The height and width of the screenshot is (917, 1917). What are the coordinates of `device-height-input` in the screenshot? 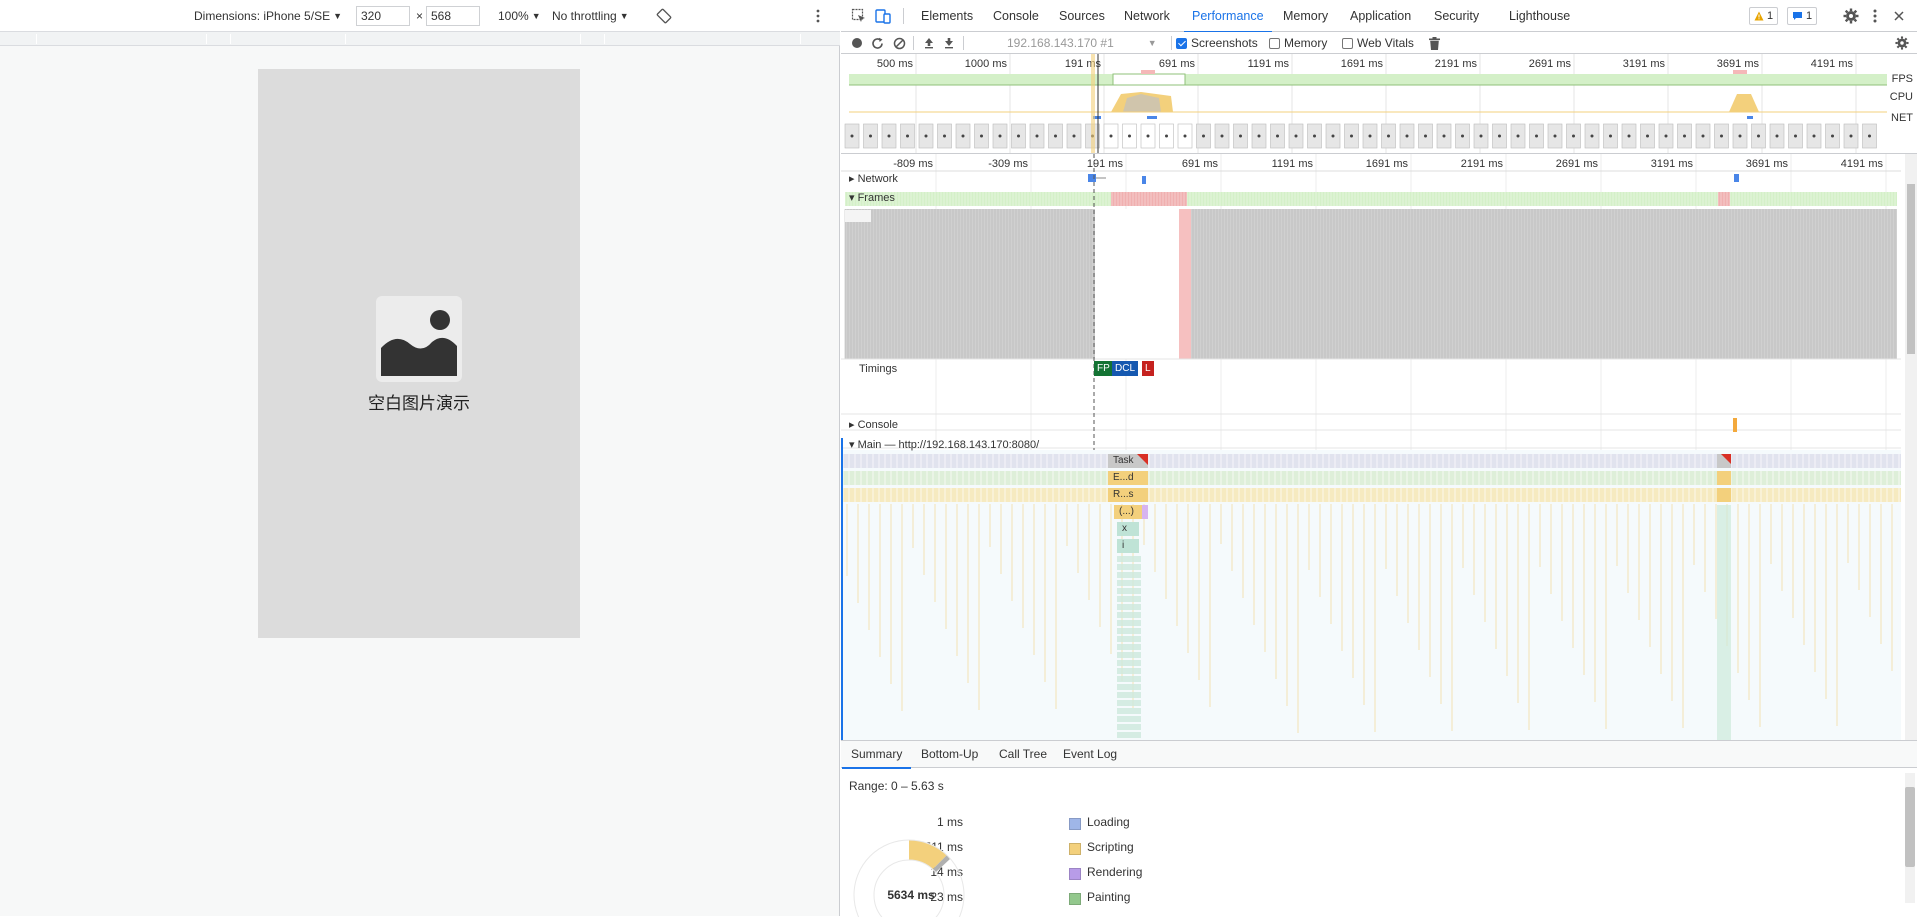 It's located at (453, 16).